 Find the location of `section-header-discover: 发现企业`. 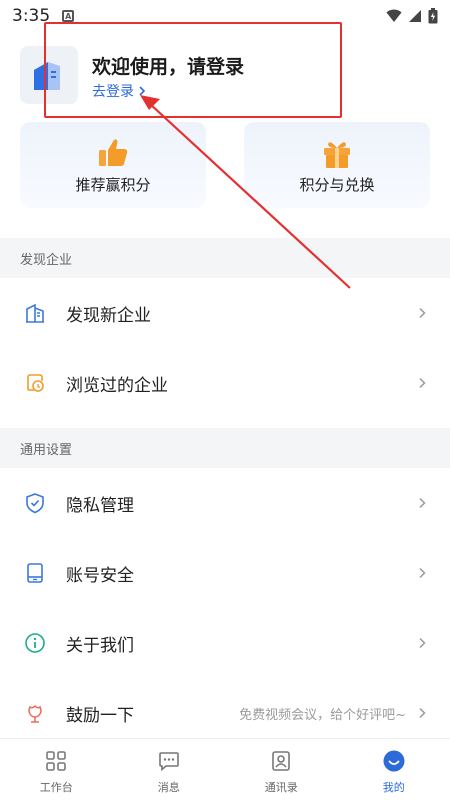

section-header-discover: 发现企业 is located at coordinates (225, 258).